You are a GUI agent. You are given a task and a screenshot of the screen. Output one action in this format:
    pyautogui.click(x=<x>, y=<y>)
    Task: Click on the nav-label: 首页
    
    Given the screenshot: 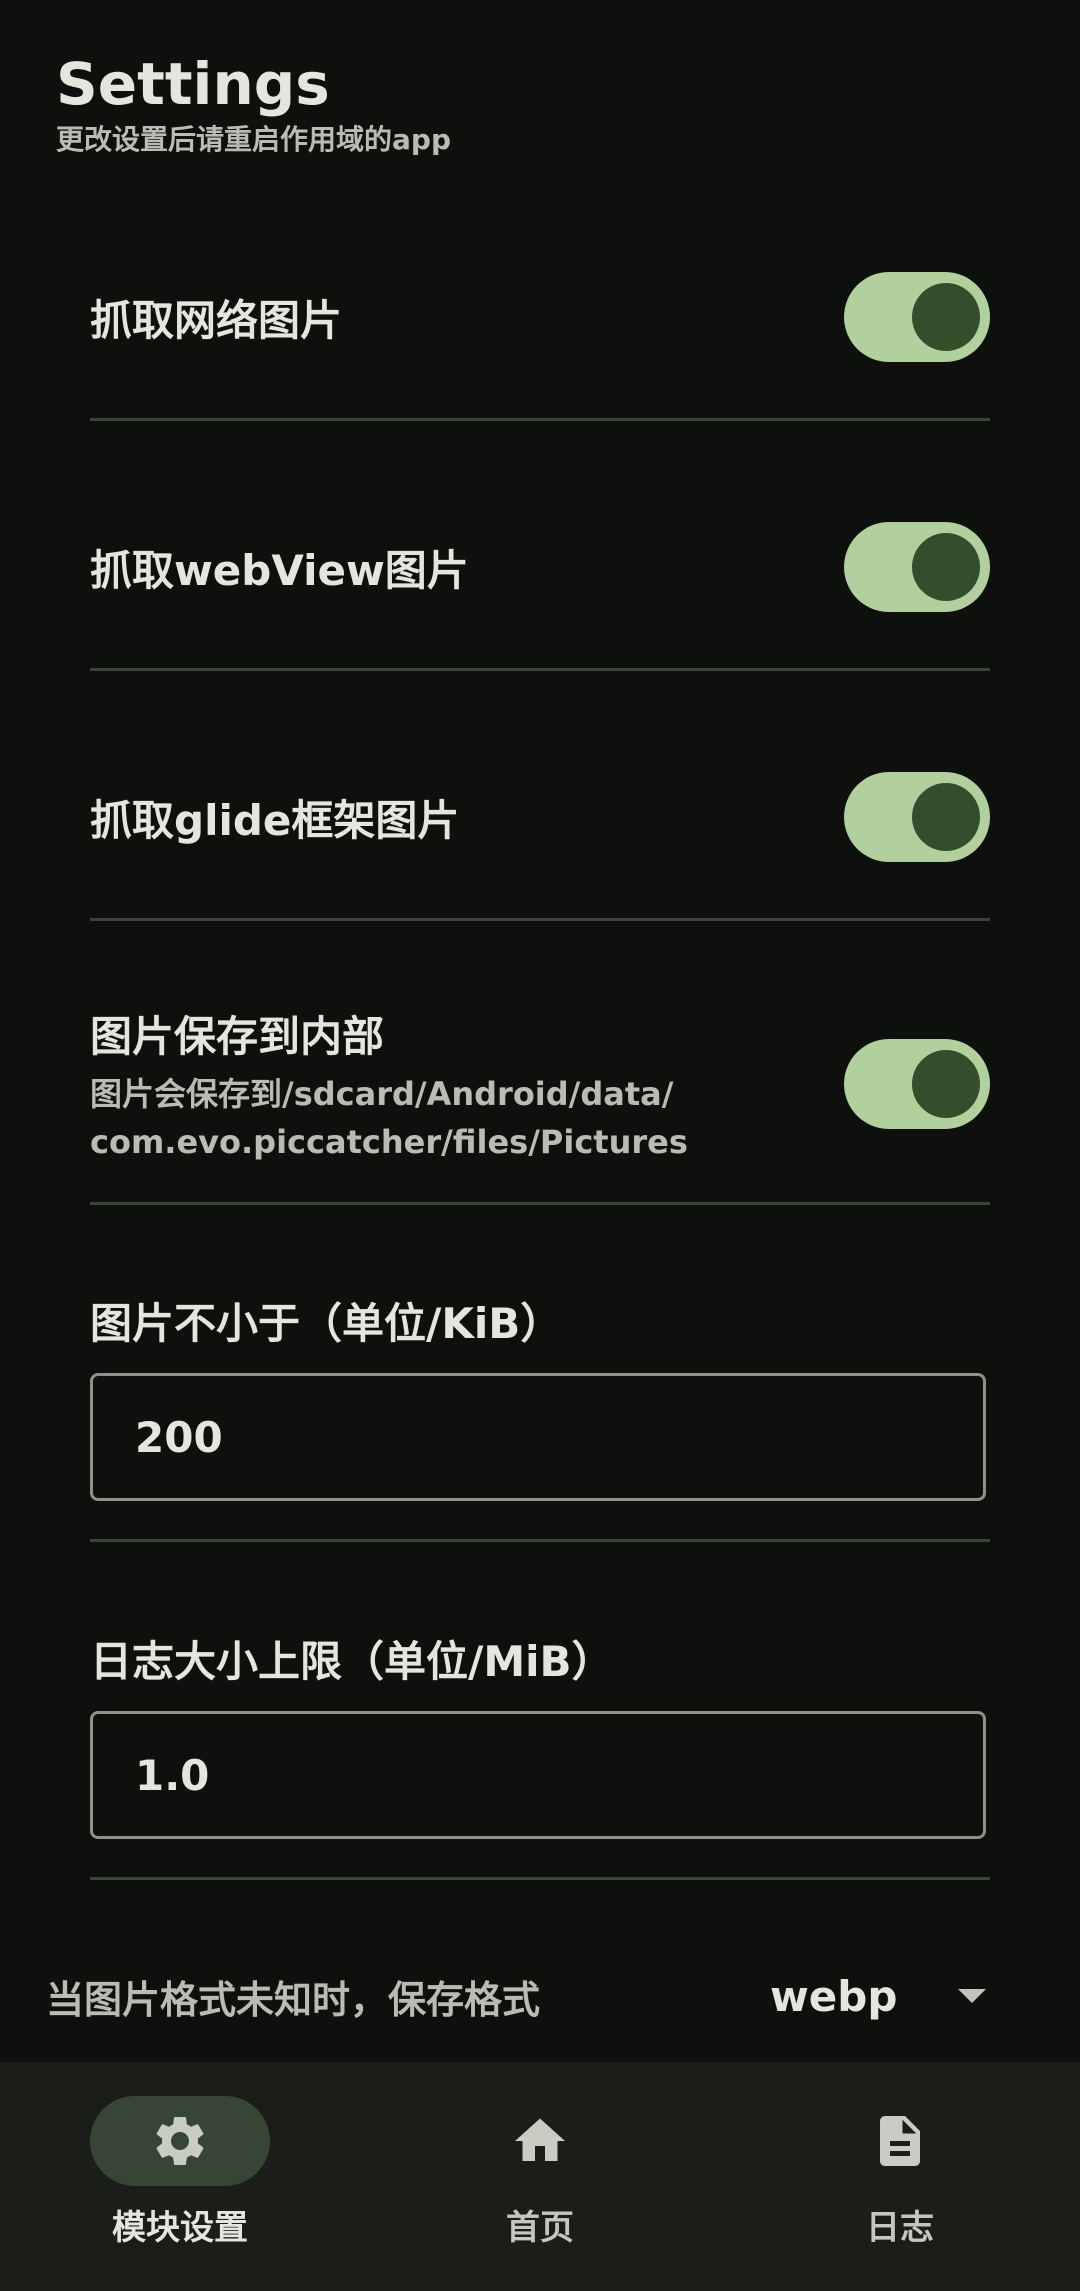 What is the action you would take?
    pyautogui.click(x=540, y=2228)
    